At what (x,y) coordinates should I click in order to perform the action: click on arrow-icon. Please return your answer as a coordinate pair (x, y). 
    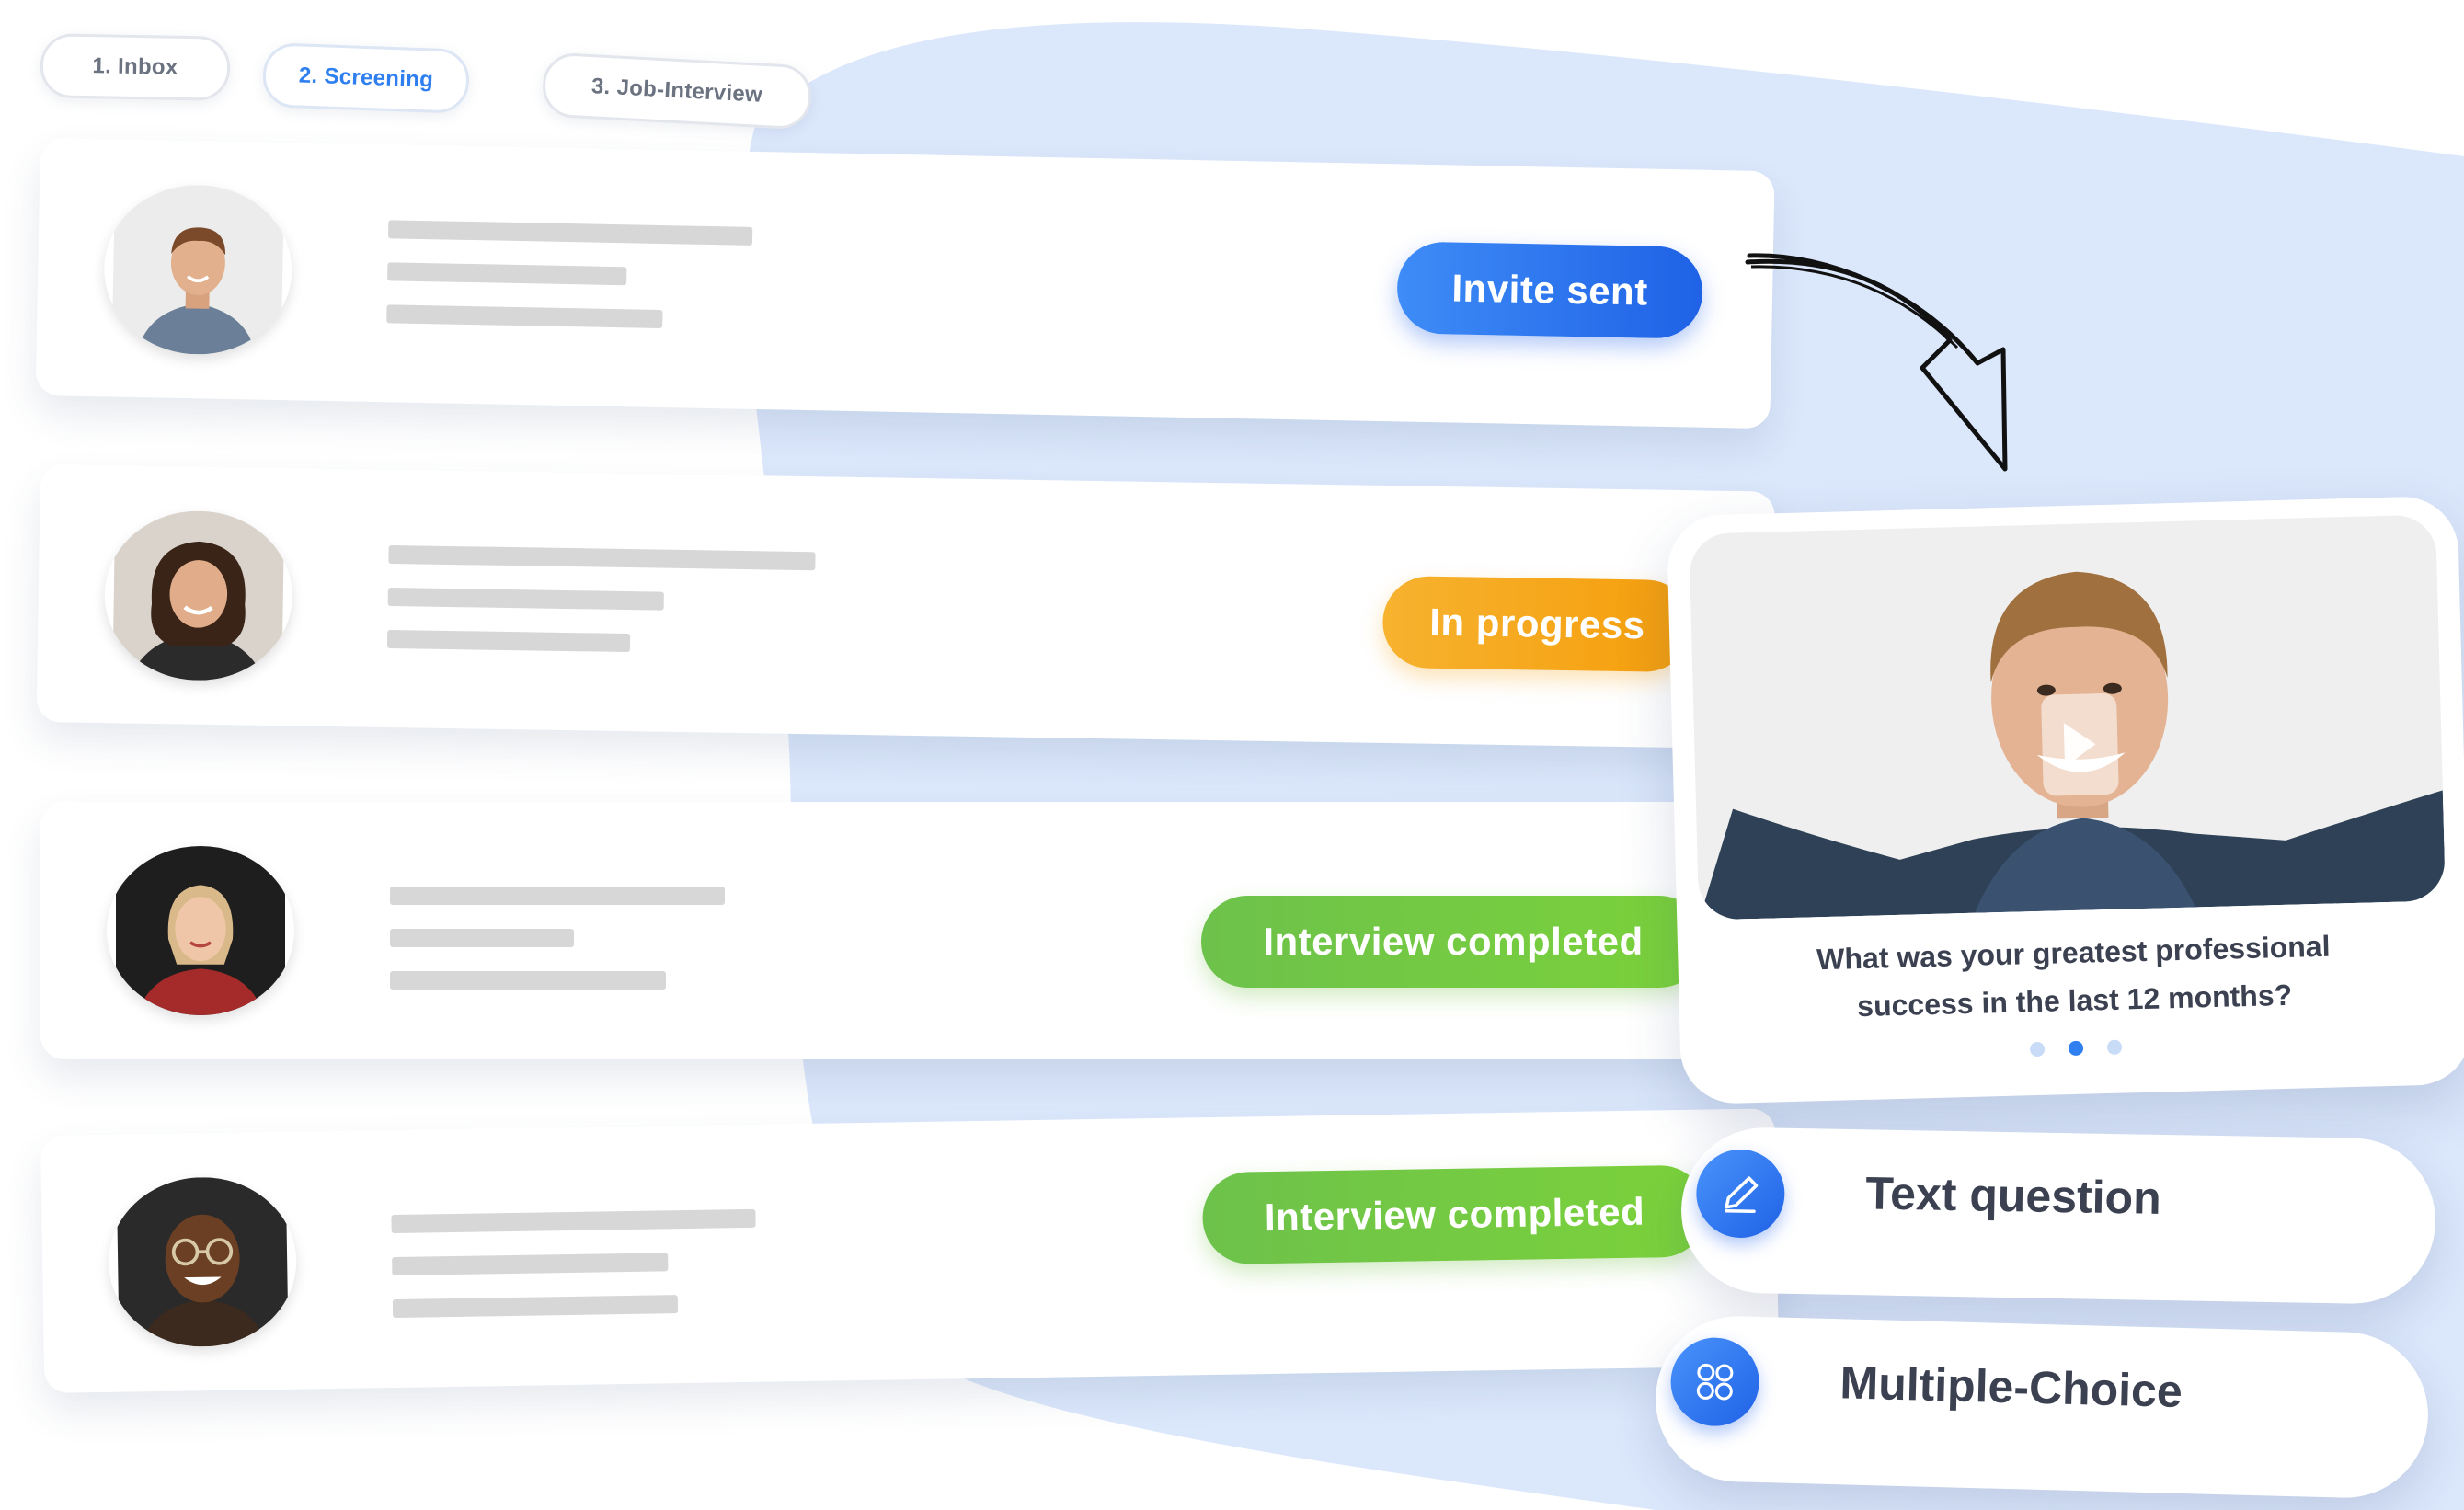
    Looking at the image, I should click on (1876, 363).